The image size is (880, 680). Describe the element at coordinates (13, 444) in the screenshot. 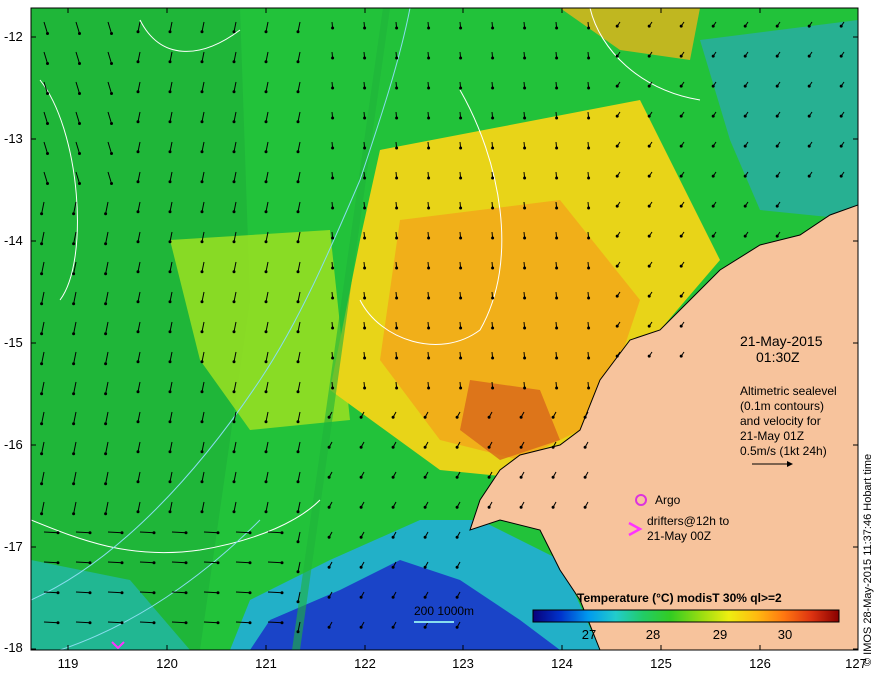

I see `y-tick-label: -16` at that location.